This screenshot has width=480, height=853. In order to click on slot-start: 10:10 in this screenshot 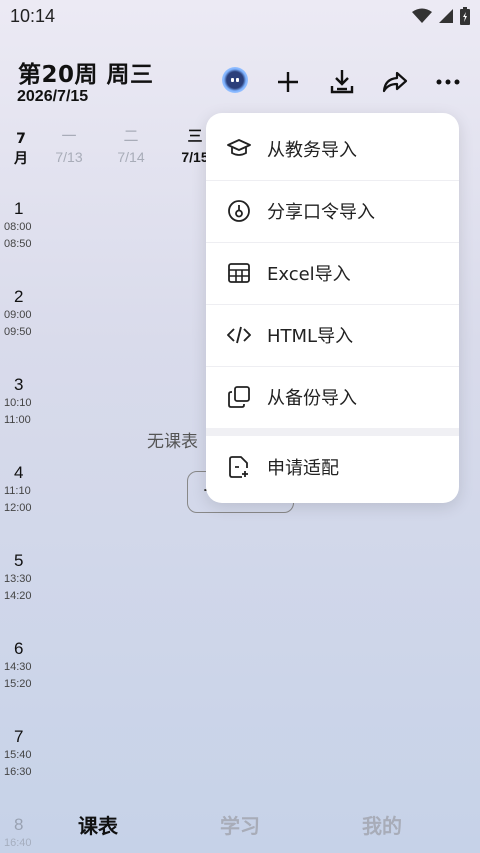, I will do `click(18, 403)`.